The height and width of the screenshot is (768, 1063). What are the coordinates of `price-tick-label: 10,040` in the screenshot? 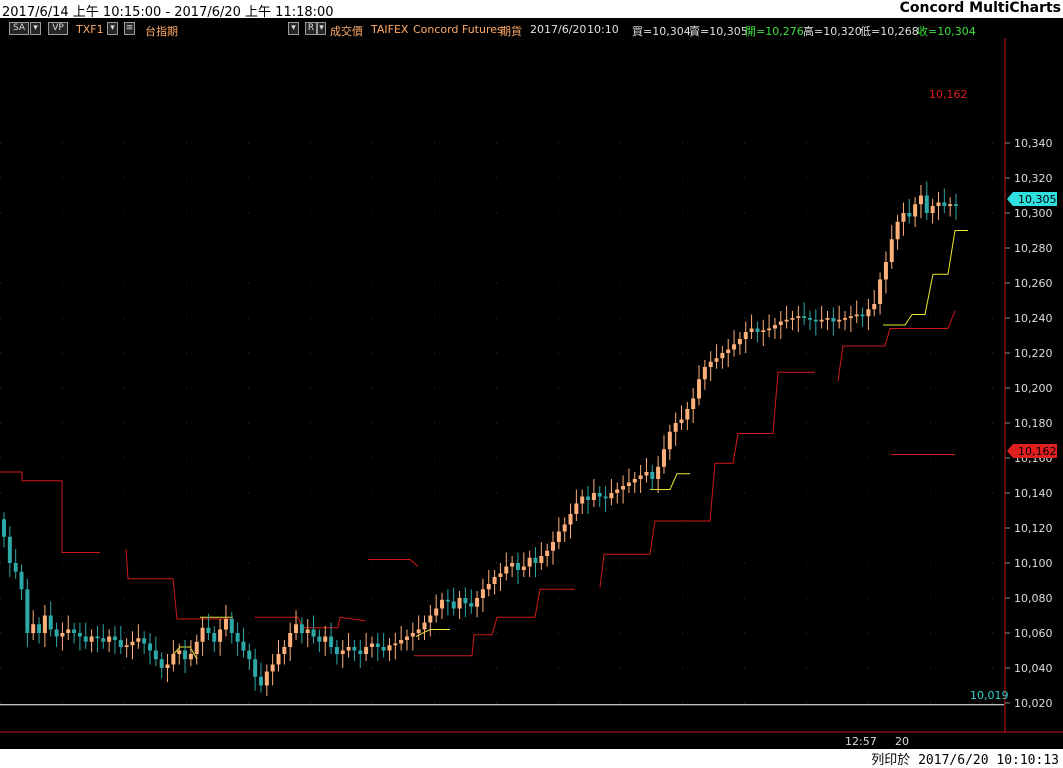 It's located at (1033, 668).